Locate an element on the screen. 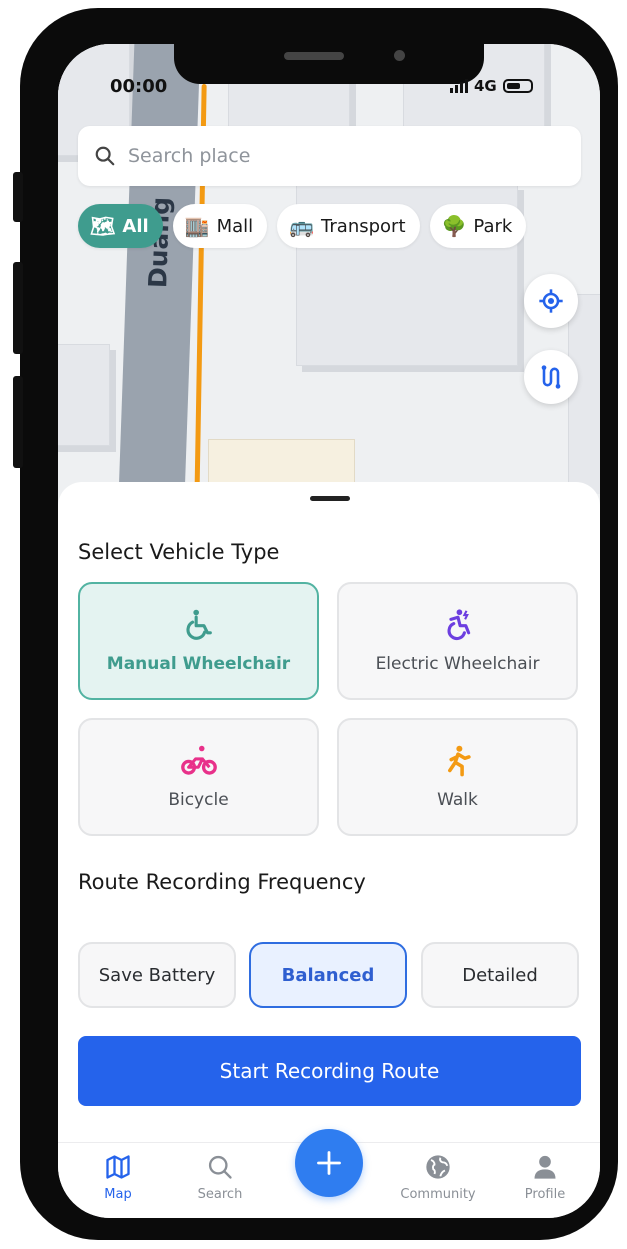 The image size is (627, 1249). status-indicators: 4G is located at coordinates (491, 86).